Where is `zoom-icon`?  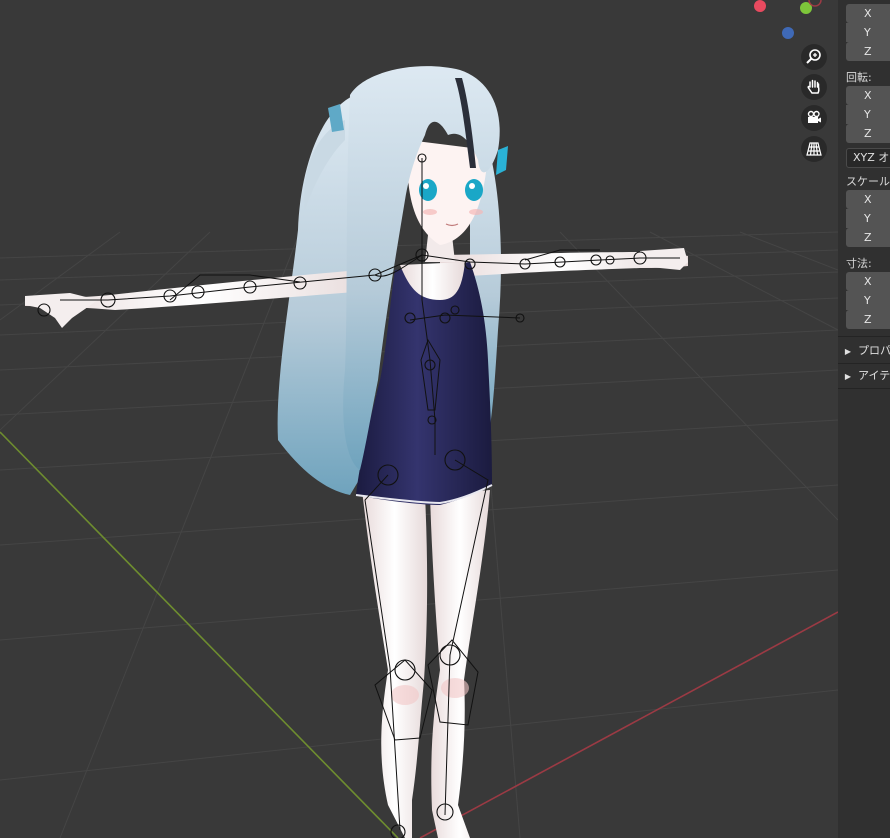
zoom-icon is located at coordinates (813, 56).